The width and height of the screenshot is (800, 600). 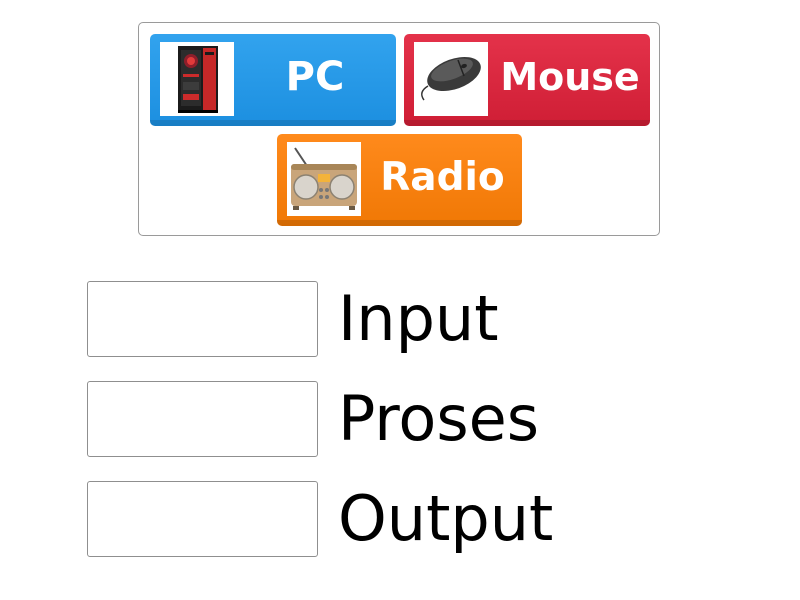 I want to click on target-label-input: Input, so click(x=418, y=318).